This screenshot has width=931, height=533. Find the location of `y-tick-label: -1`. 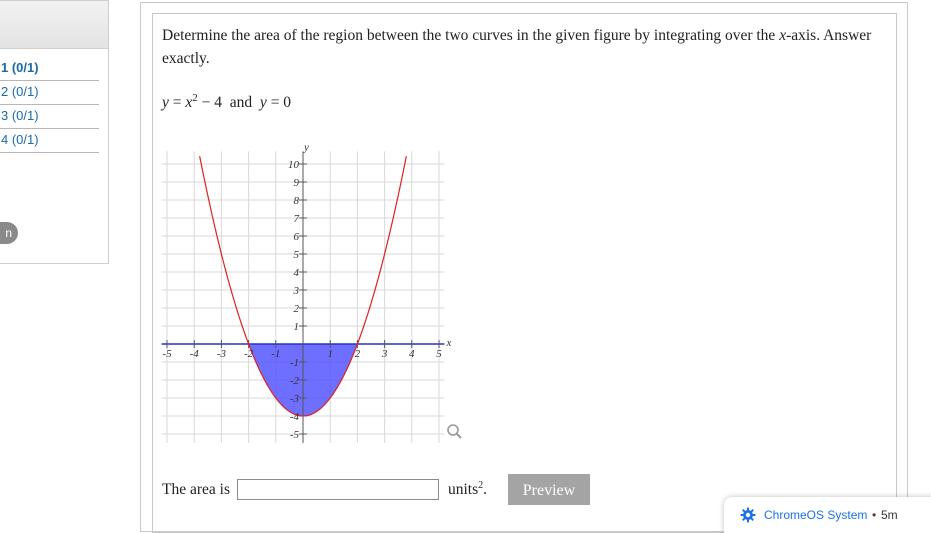

y-tick-label: -1 is located at coordinates (294, 363).